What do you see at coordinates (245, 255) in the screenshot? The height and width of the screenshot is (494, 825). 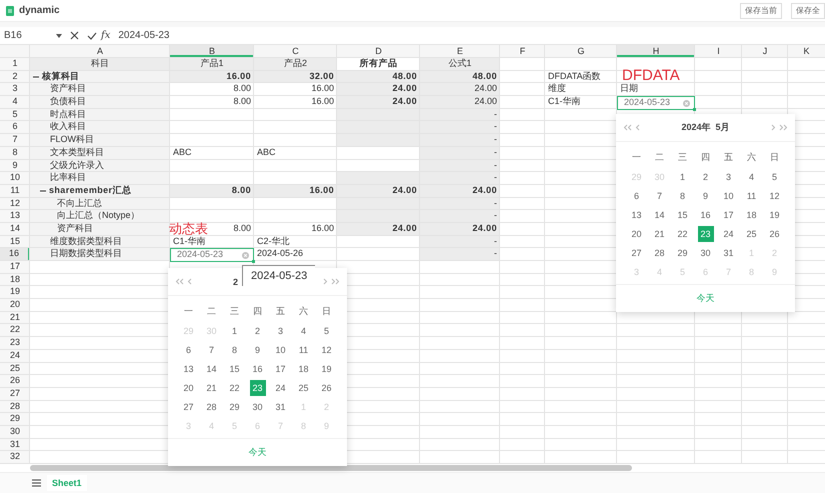 I see `clear-icon` at bounding box center [245, 255].